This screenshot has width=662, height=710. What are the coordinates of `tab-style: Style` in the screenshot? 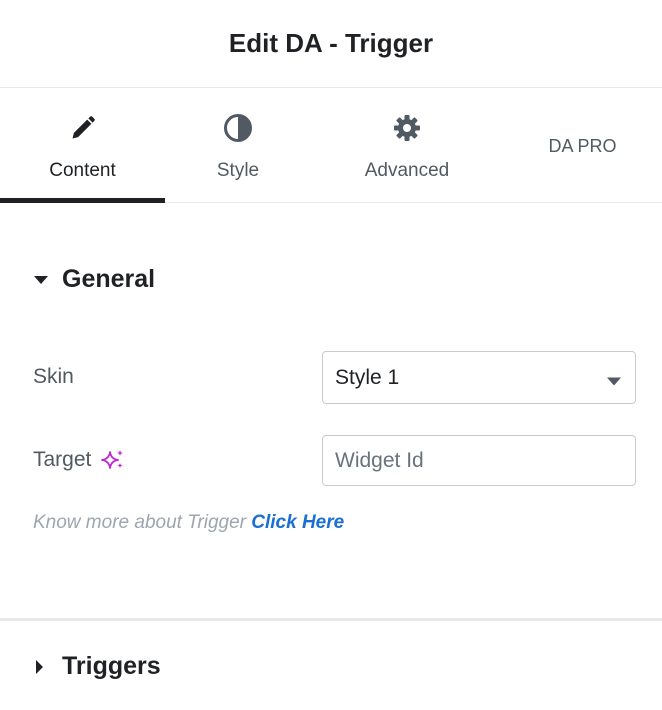 It's located at (238, 145).